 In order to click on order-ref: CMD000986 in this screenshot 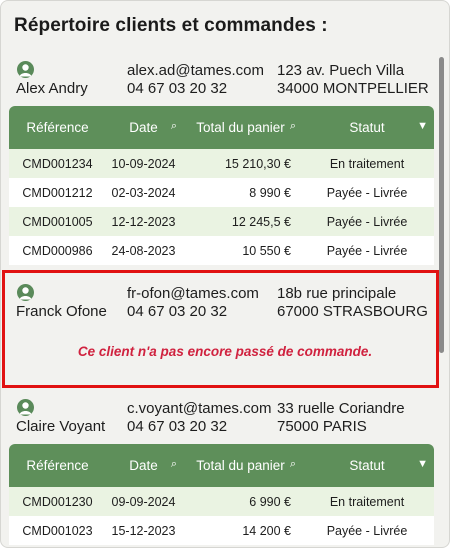, I will do `click(57, 250)`.